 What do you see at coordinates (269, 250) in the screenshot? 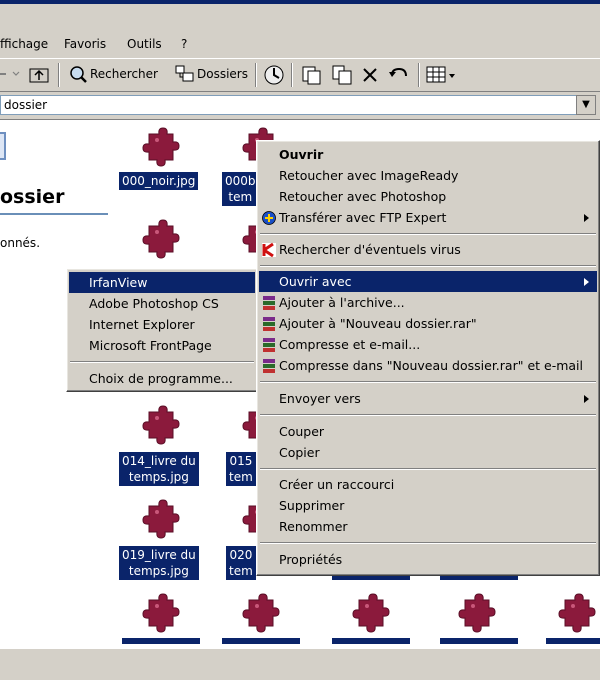
I see `antivirus-icon` at bounding box center [269, 250].